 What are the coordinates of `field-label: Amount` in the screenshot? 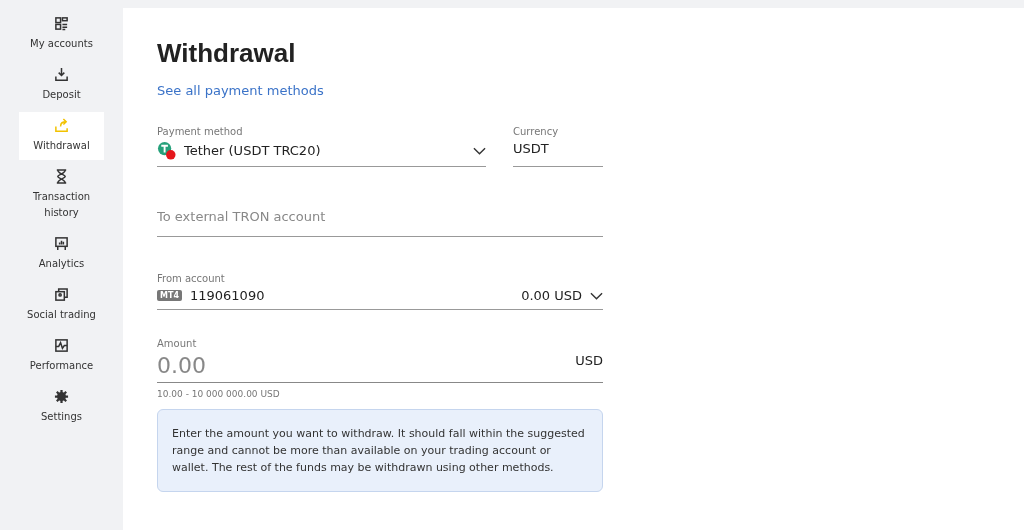 It's located at (177, 343).